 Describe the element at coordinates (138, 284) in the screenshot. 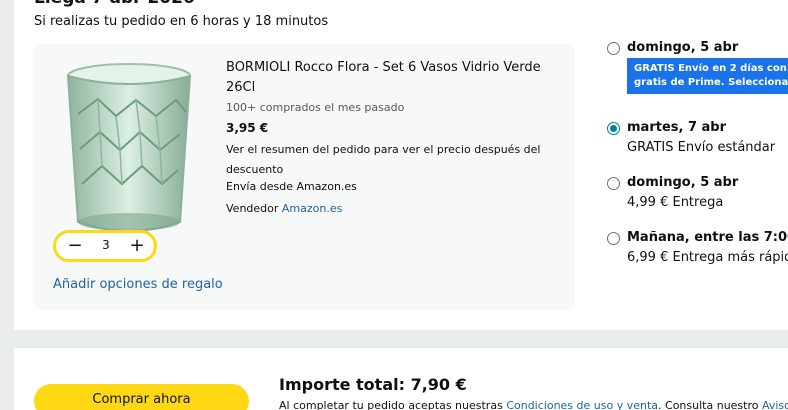

I see `gift-options-link: Añadir opciones de regalo` at that location.